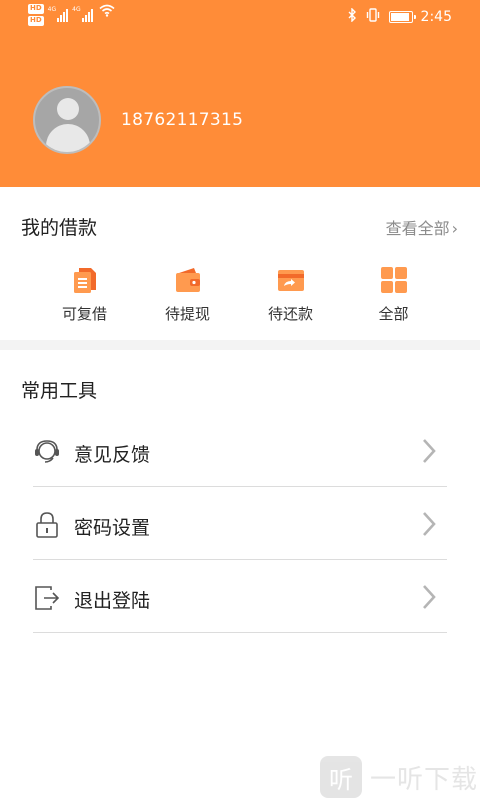 This screenshot has width=480, height=800. I want to click on status-right: 2:45, so click(400, 16).